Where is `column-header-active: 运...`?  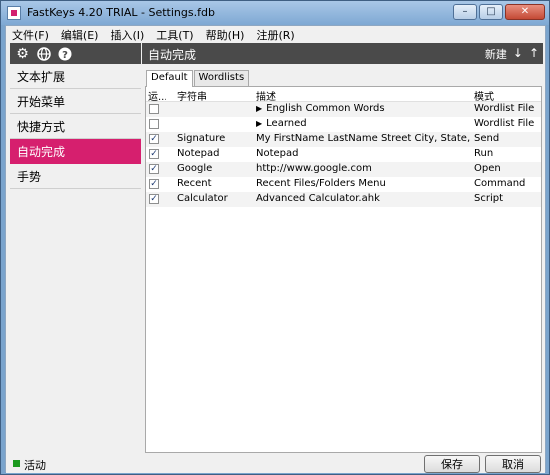 column-header-active: 运... is located at coordinates (157, 95).